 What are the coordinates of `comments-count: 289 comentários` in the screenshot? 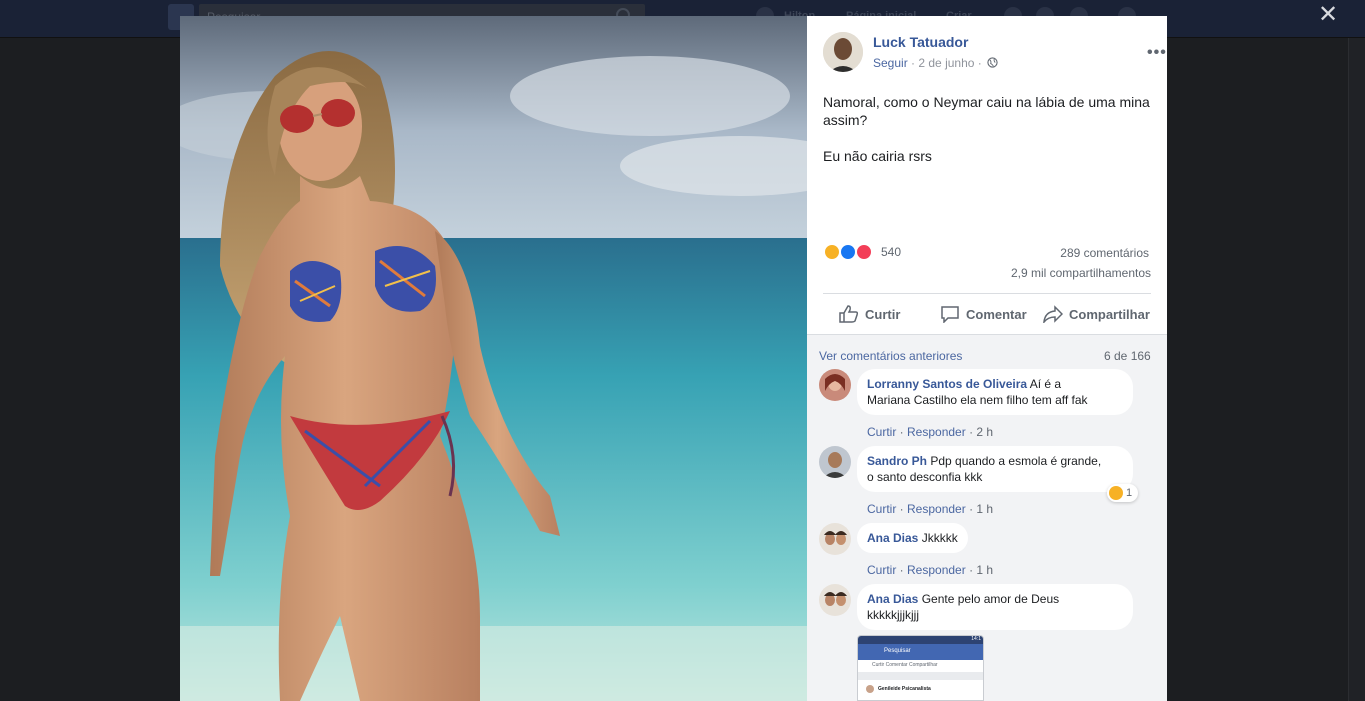 It's located at (1104, 253).